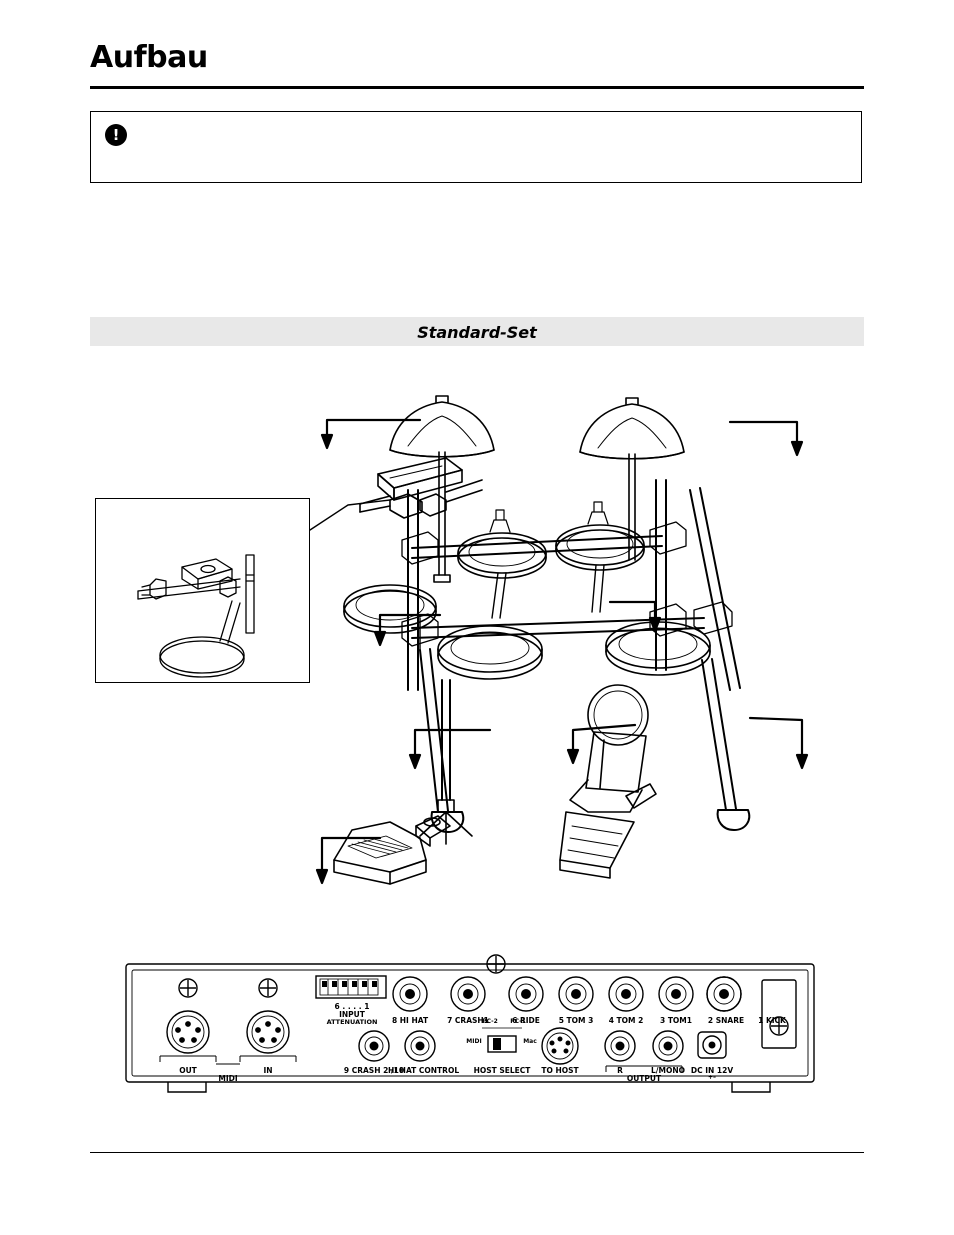  Describe the element at coordinates (424, 1070) in the screenshot. I see `jack-hi-hat-control-label: HI HAT CONTROL` at that location.